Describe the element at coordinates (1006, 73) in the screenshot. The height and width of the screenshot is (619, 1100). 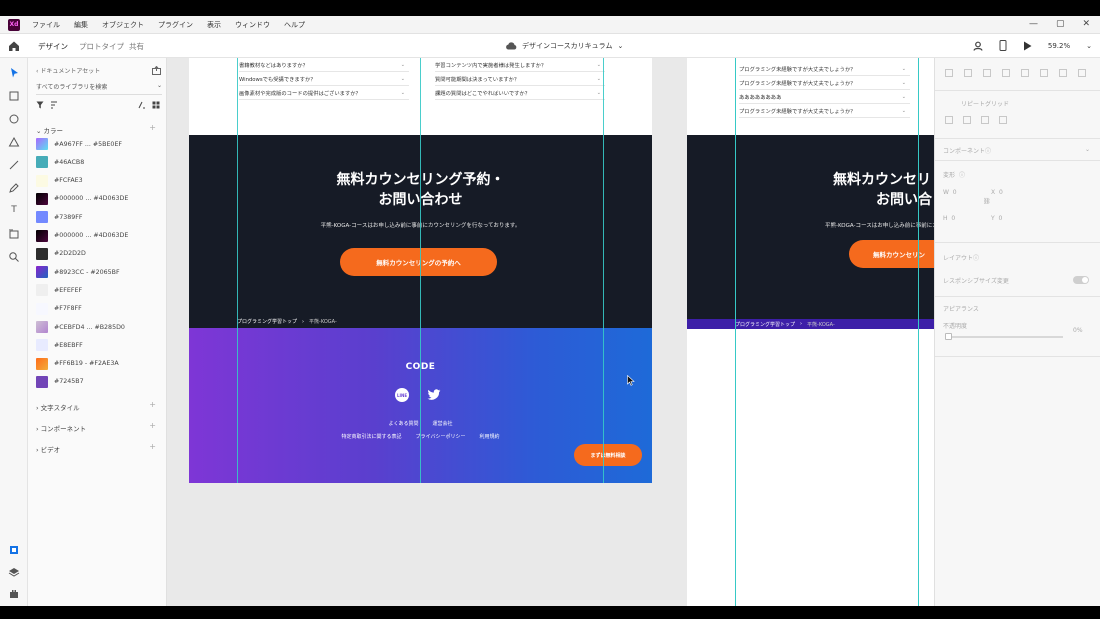
I see `align-top-icon` at that location.